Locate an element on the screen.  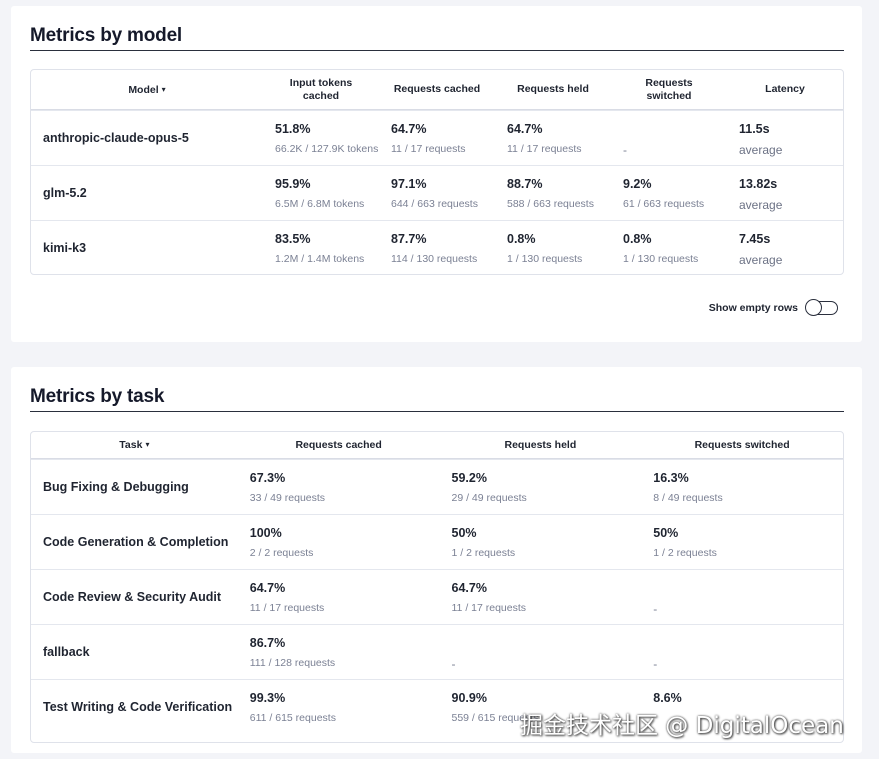
show-empty-rows-control: Show empty rows is located at coordinates (773, 307).